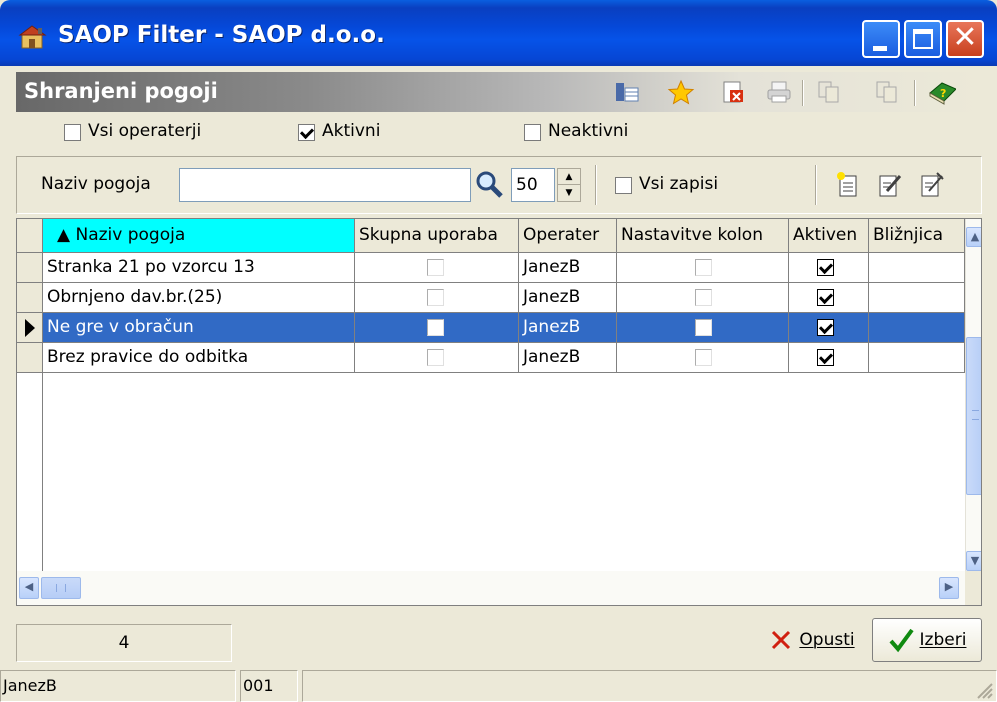 The height and width of the screenshot is (702, 997). I want to click on maximize-button, so click(923, 39).